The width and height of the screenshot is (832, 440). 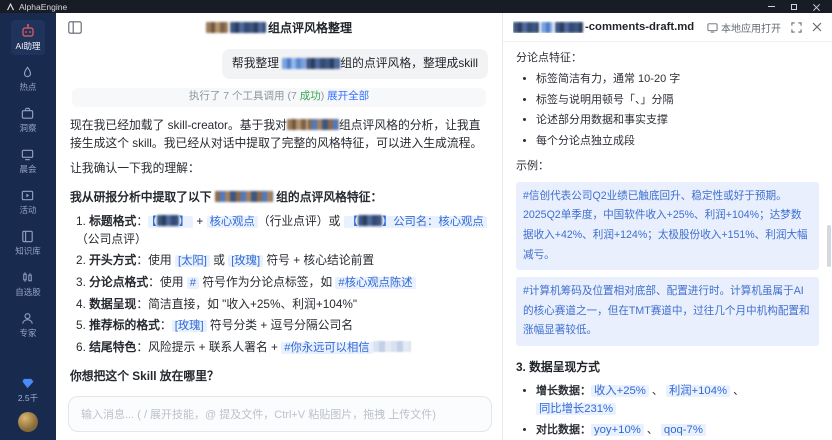 I want to click on document-header: -comments-draft.md 本地应用打开, so click(x=667, y=27).